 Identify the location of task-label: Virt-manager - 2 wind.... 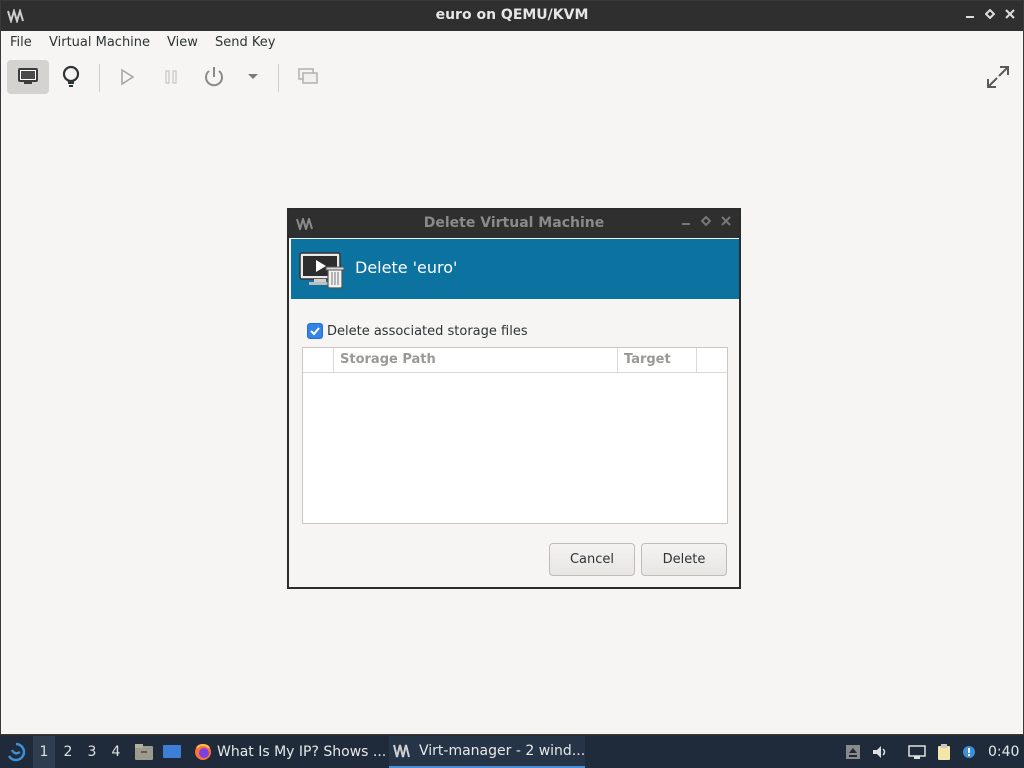
(502, 751).